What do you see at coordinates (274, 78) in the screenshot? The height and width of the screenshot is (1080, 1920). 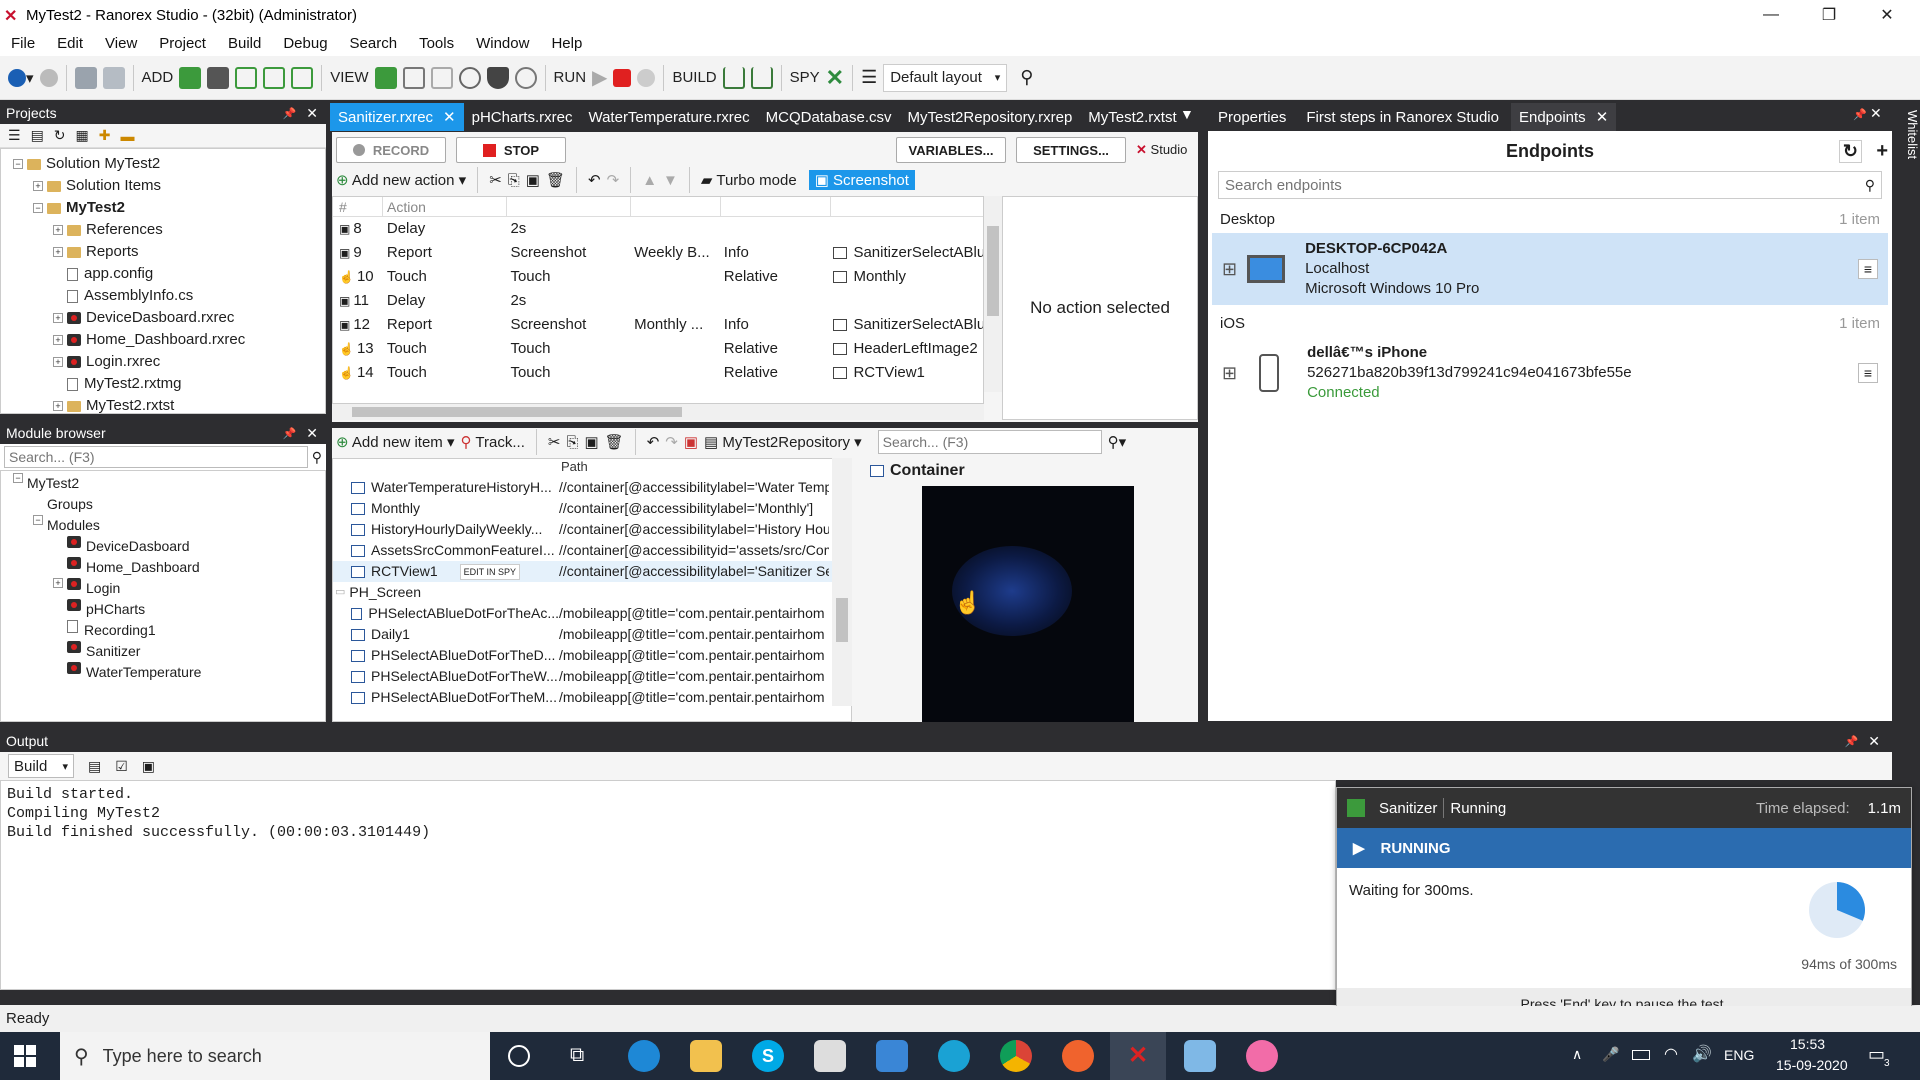 I see `add-module-group-icon` at bounding box center [274, 78].